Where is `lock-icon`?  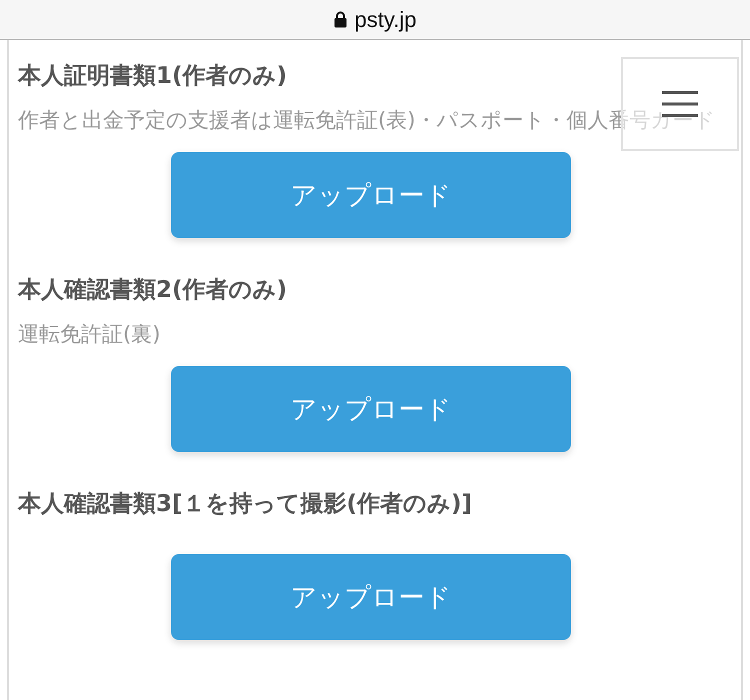 lock-icon is located at coordinates (340, 19).